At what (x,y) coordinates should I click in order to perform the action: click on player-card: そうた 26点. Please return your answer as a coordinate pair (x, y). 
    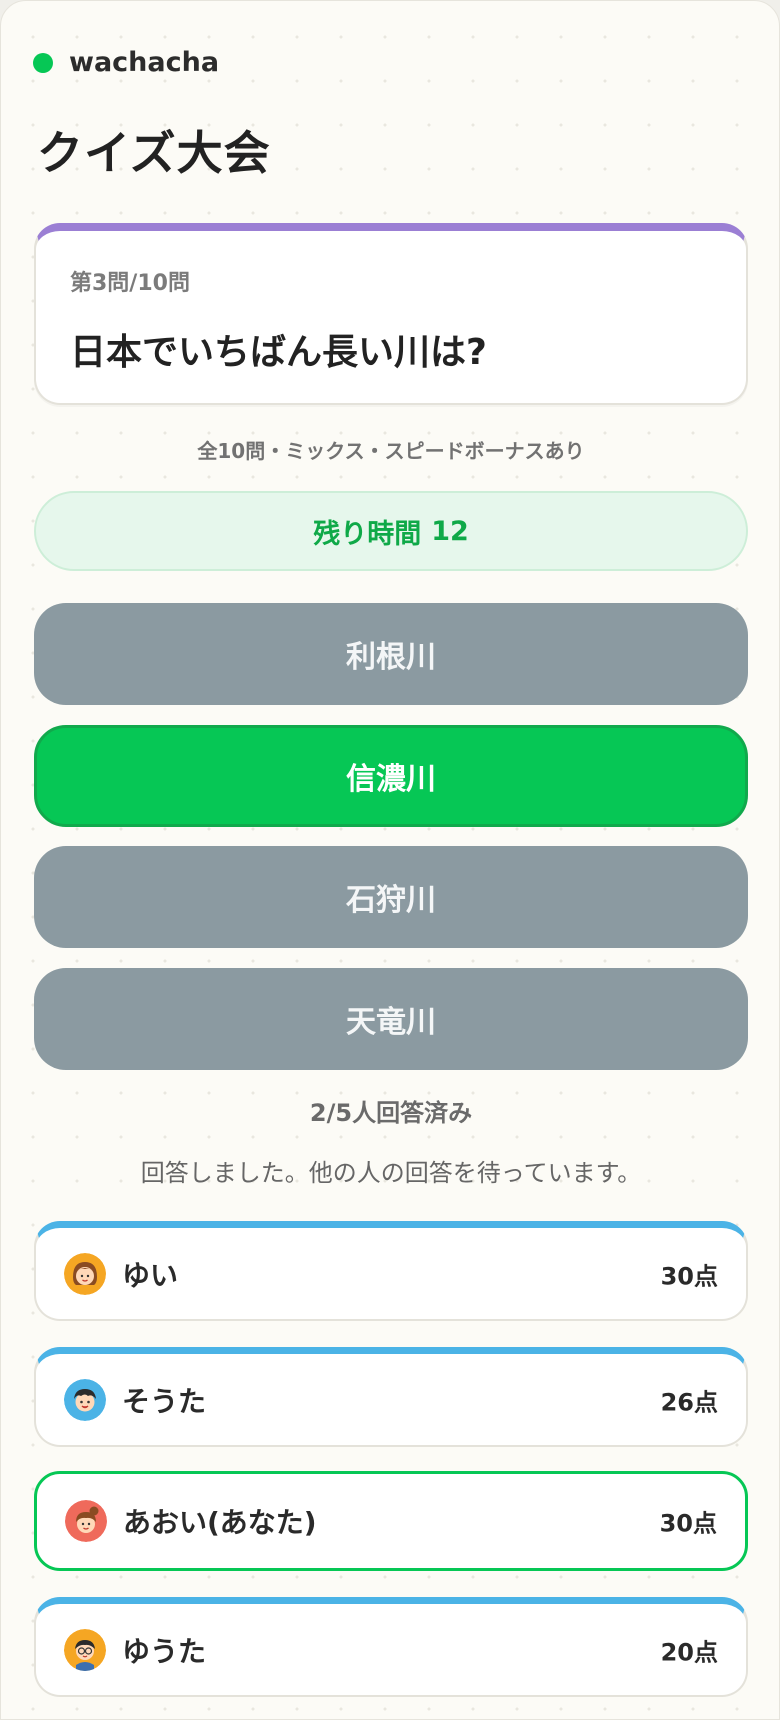
    Looking at the image, I should click on (391, 1397).